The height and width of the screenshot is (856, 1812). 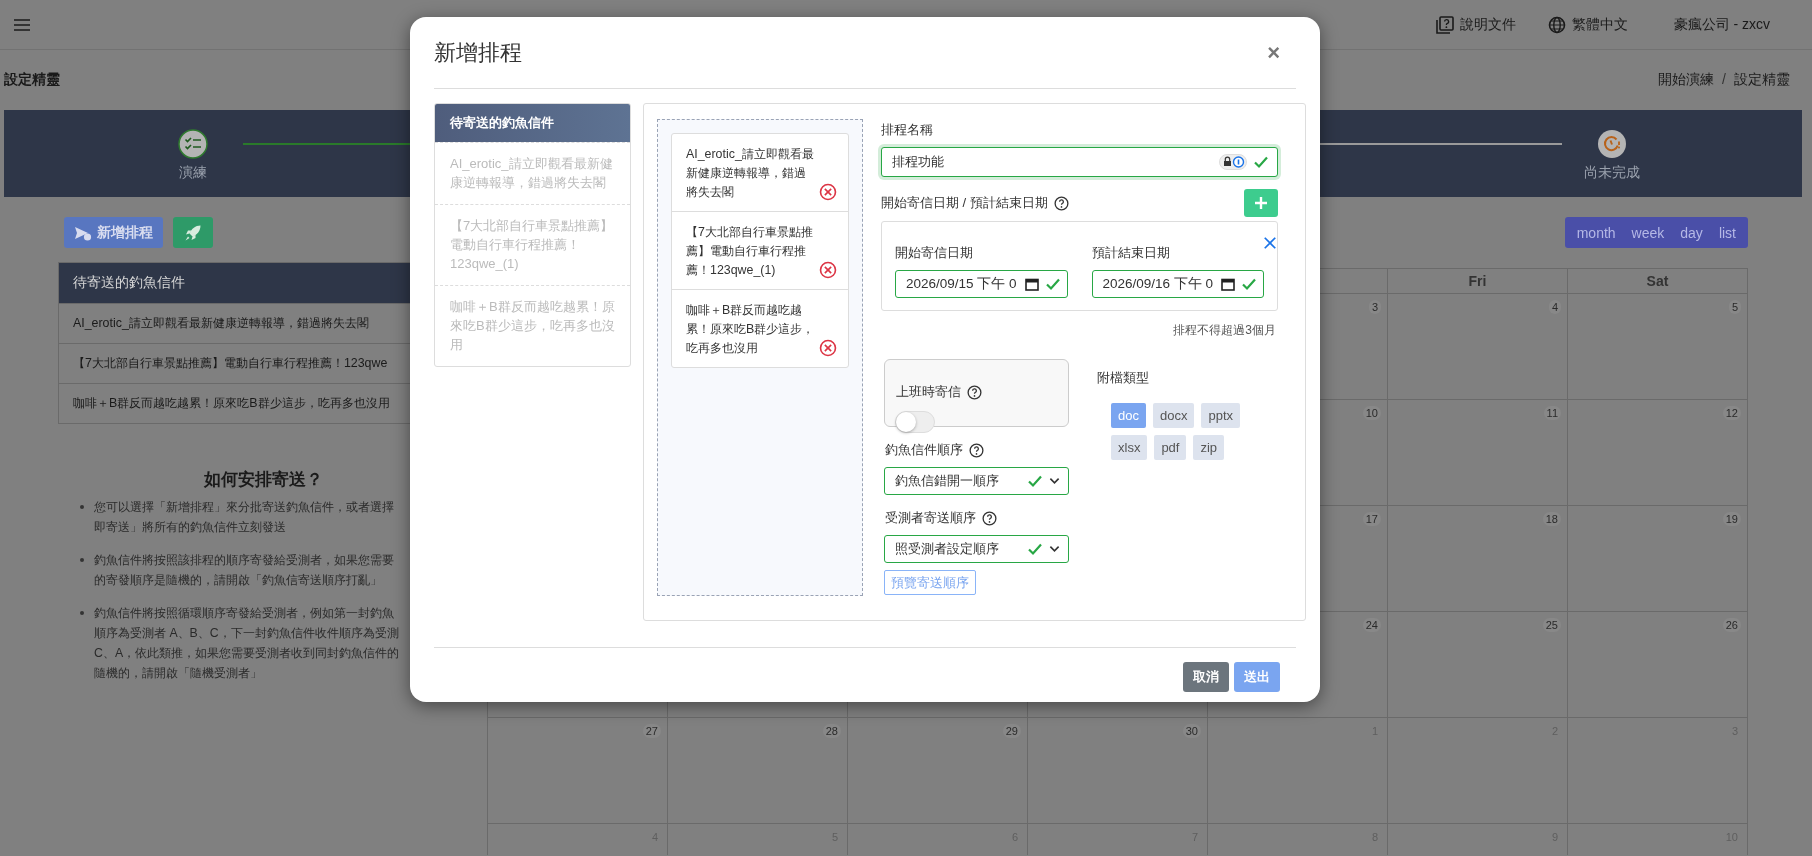 What do you see at coordinates (1371, 625) in the screenshot?
I see `day-number: 24` at bounding box center [1371, 625].